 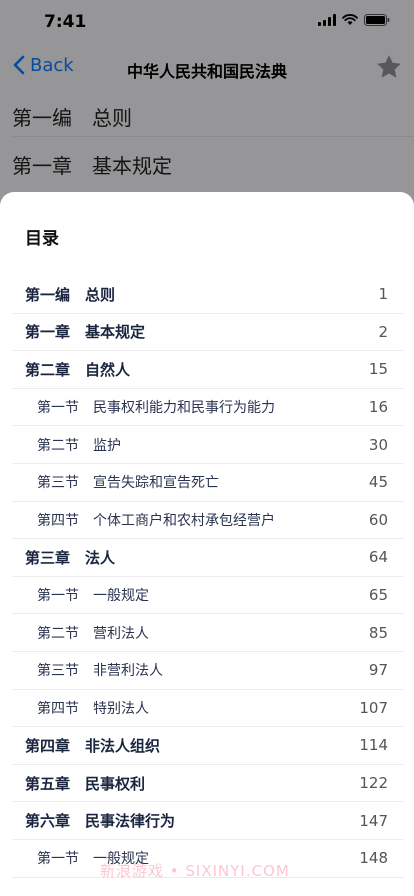 I want to click on toc-item-label: 第二章 自然人, so click(x=78, y=369).